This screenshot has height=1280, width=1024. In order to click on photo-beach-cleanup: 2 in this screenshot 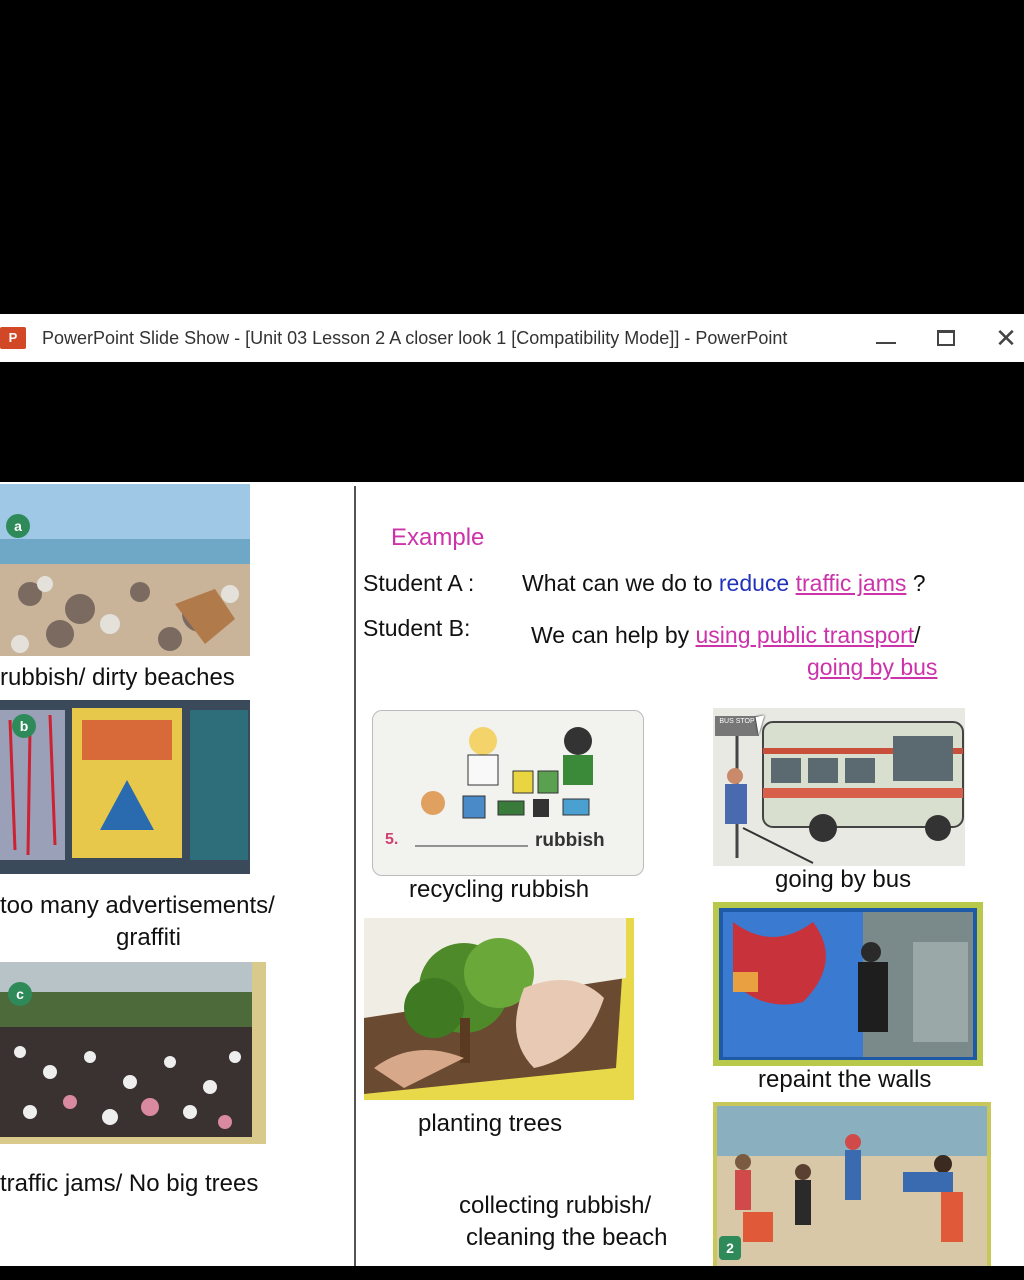, I will do `click(852, 1184)`.